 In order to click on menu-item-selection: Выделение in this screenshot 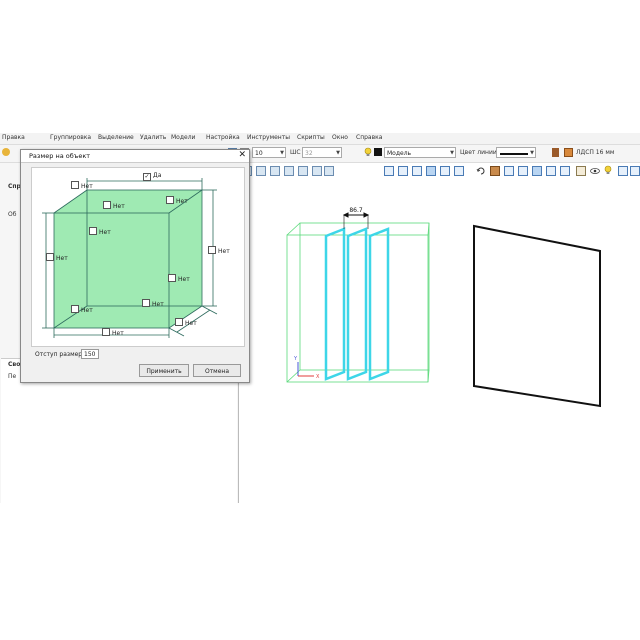, I will do `click(116, 137)`.